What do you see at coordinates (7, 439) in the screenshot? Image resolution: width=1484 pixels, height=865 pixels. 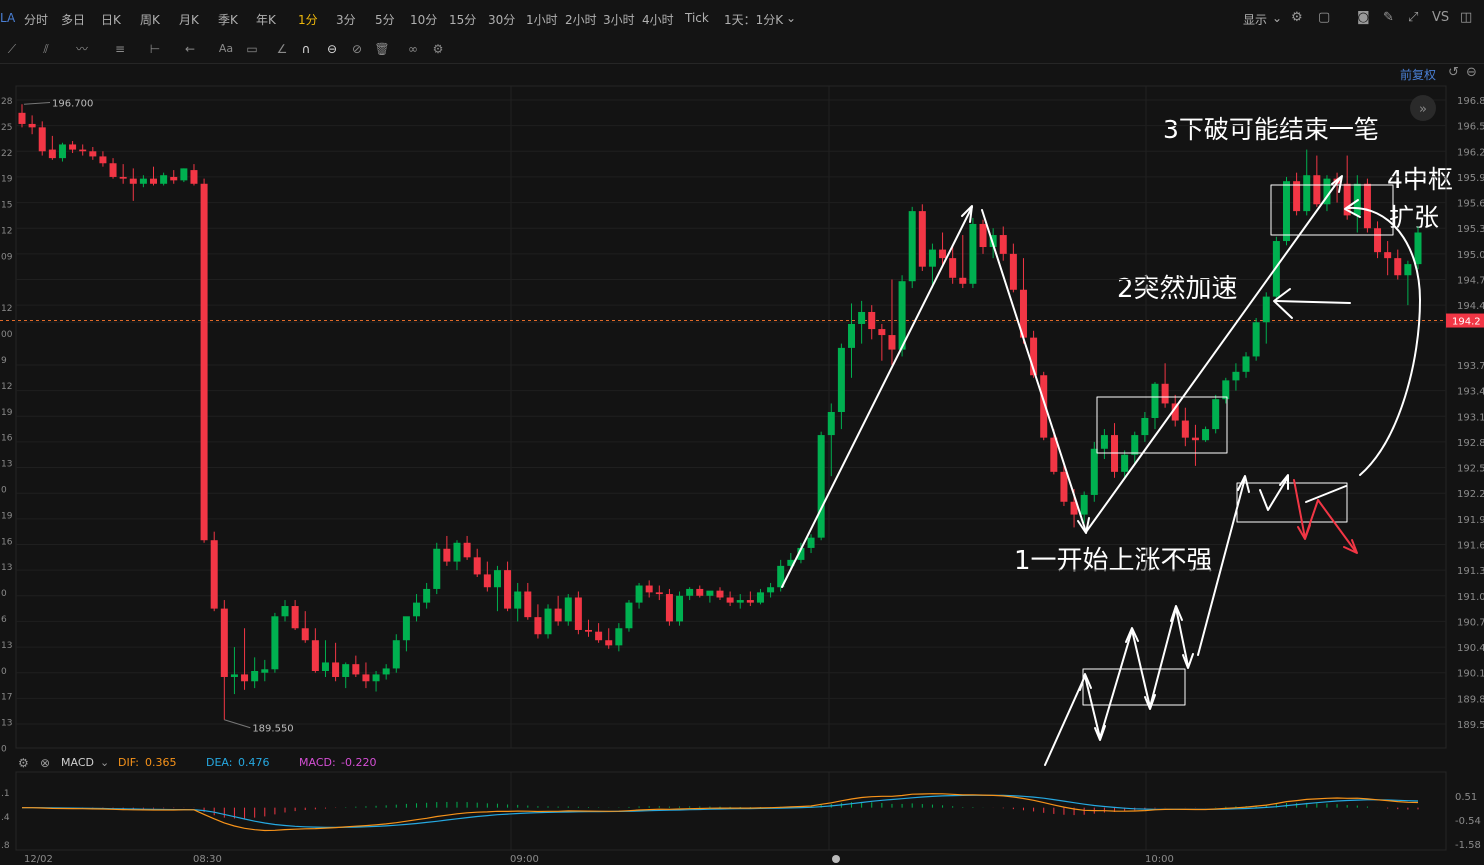 I see `left-tick: 16` at bounding box center [7, 439].